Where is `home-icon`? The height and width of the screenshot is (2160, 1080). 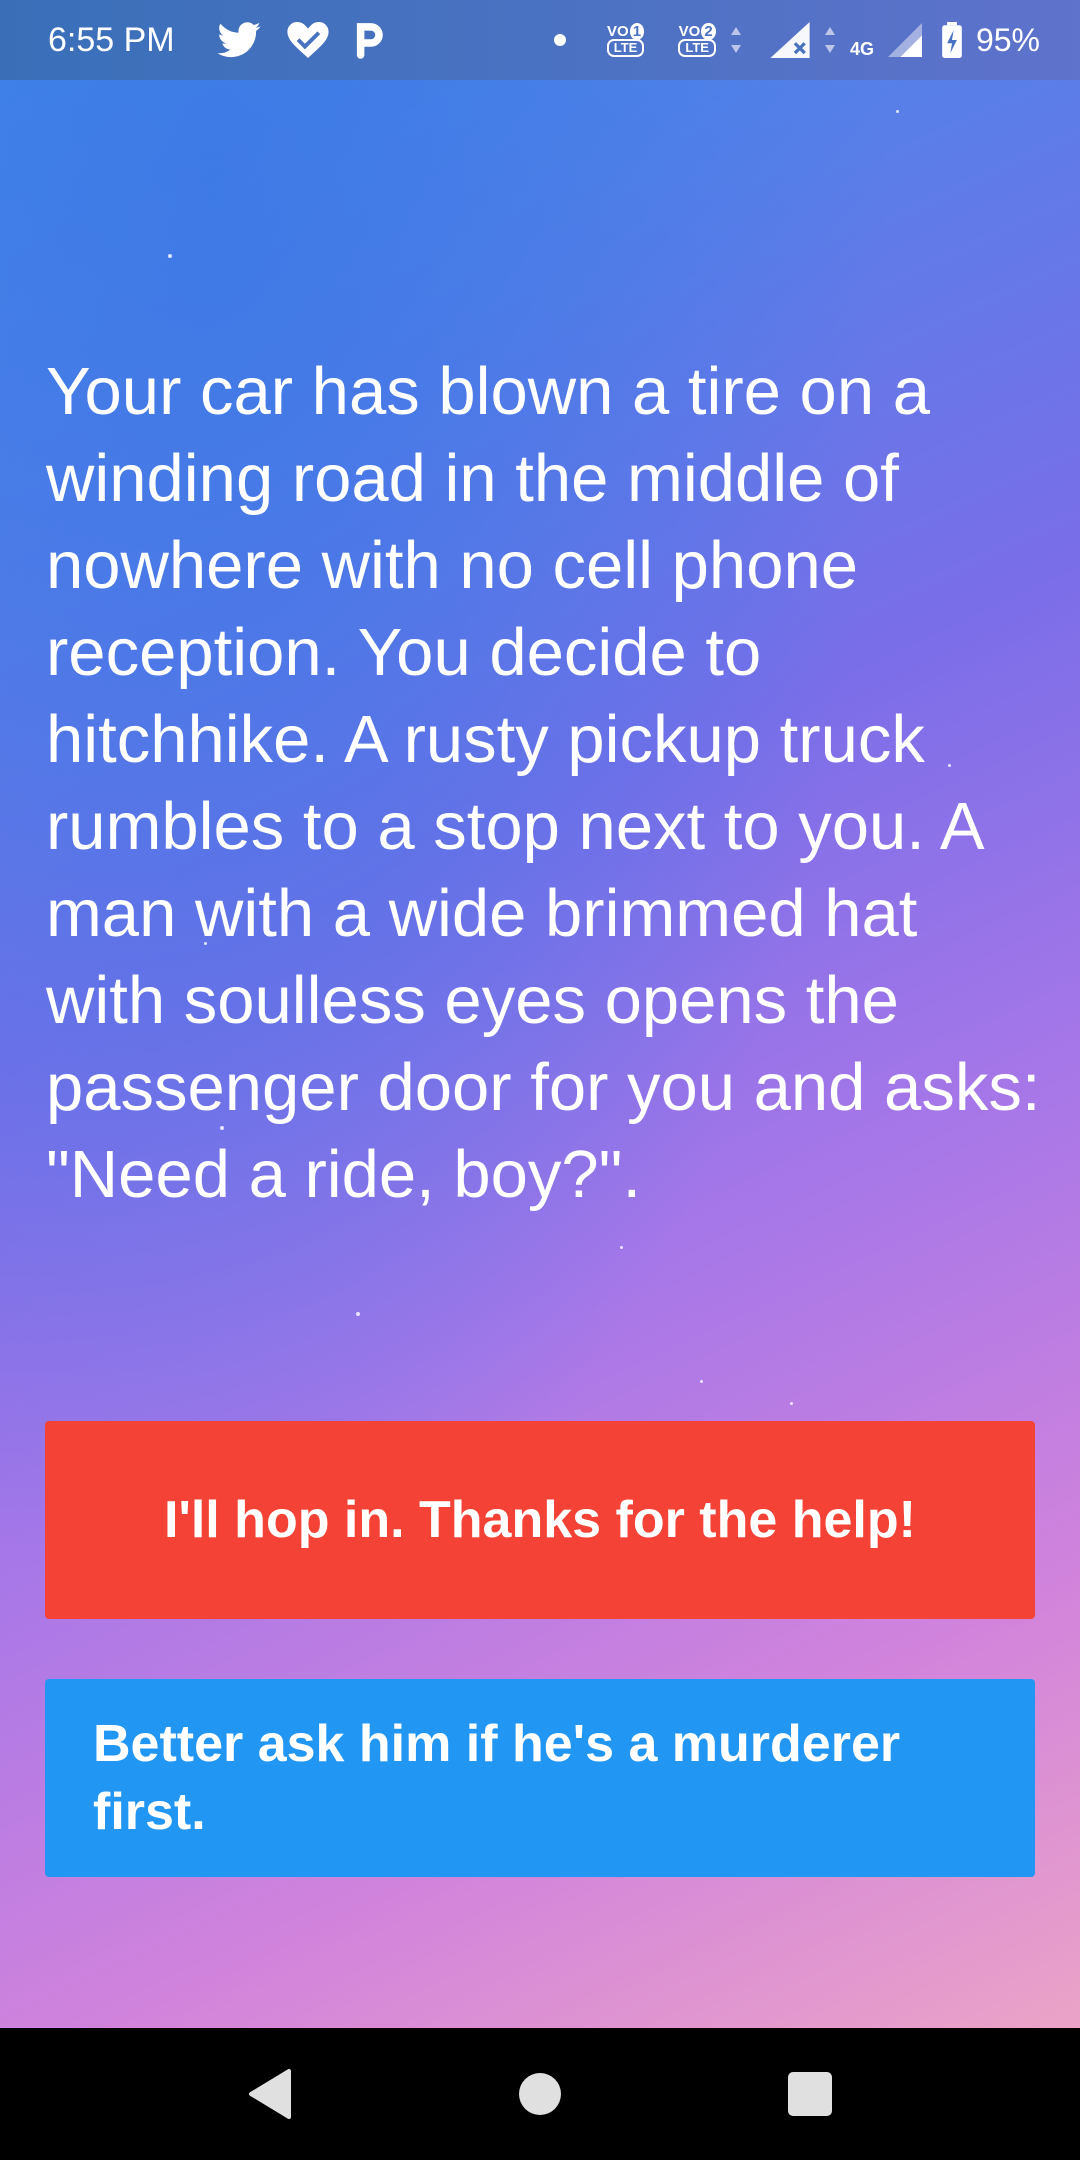
home-icon is located at coordinates (540, 2094).